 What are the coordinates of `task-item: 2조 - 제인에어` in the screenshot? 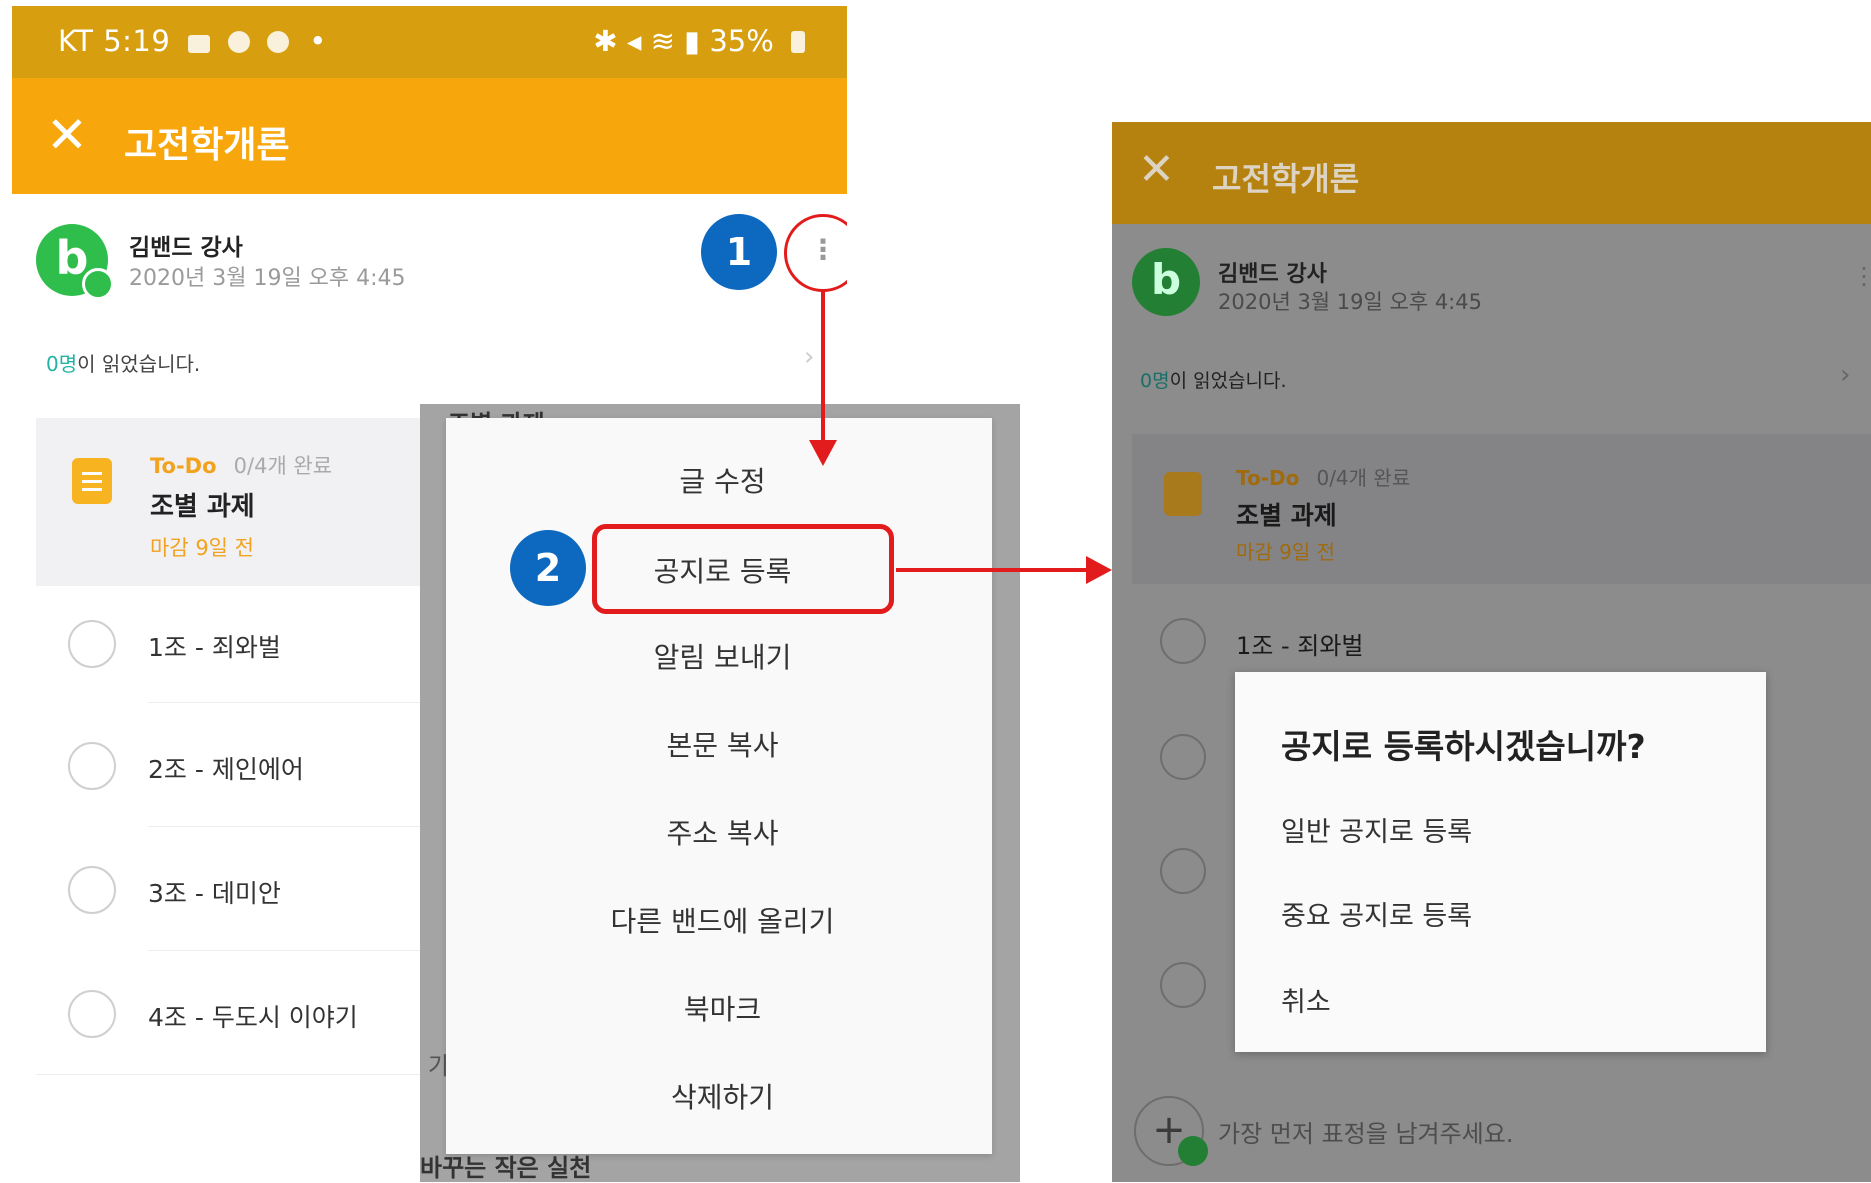 It's located at (226, 769).